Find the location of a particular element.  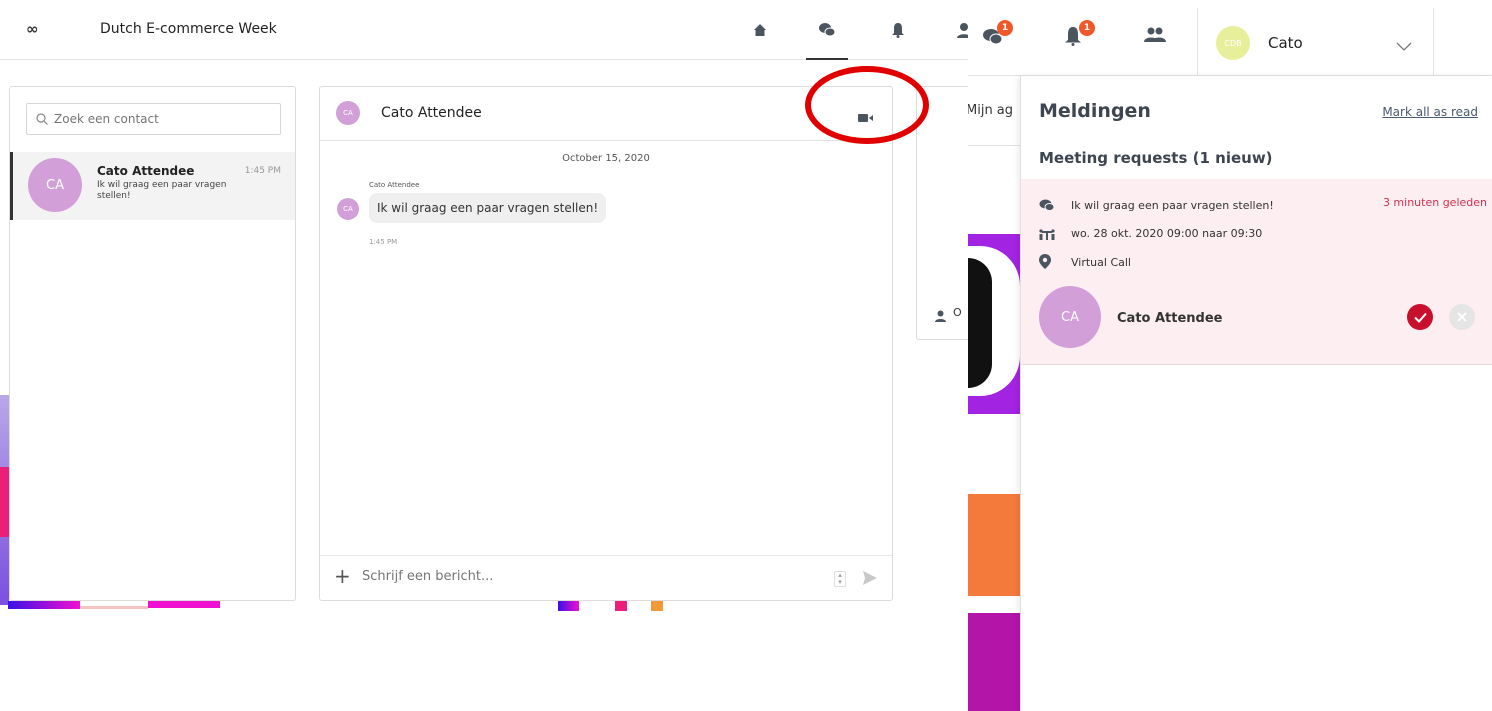

chat-initials: CA is located at coordinates (348, 113).